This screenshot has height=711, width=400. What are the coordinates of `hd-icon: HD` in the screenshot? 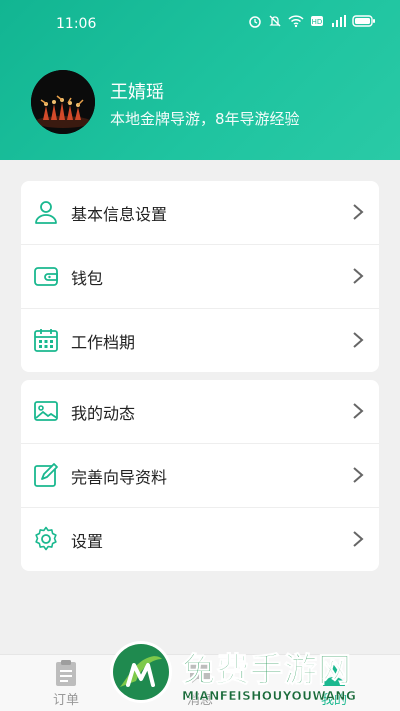 It's located at (317, 21).